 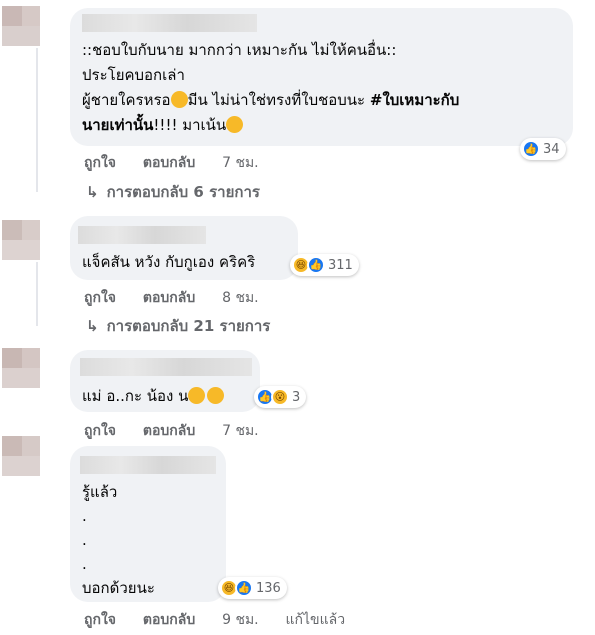 I want to click on view-replies-link: ↳ การตอบกลับ 21 รายการ, so click(x=178, y=326).